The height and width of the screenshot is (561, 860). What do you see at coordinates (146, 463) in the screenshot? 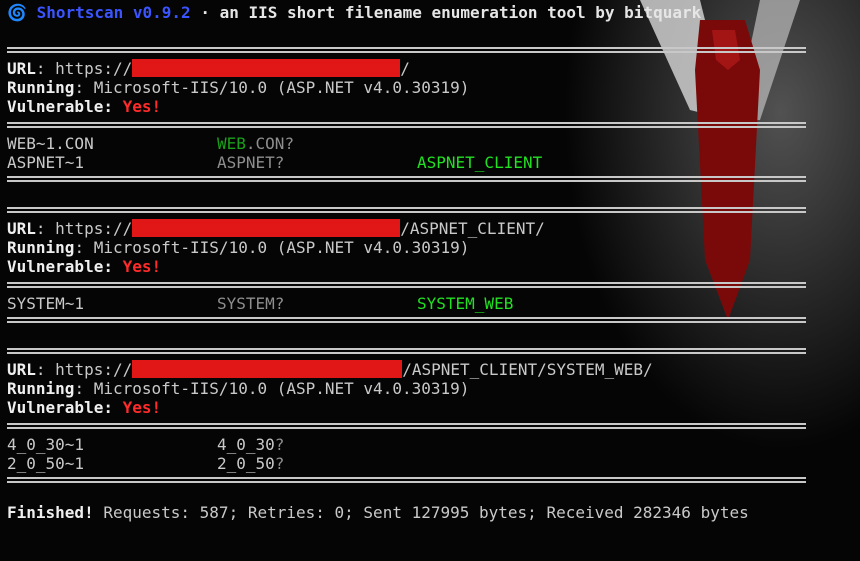
I see `result-row: 2_0_50~1 2_0_50?` at bounding box center [146, 463].